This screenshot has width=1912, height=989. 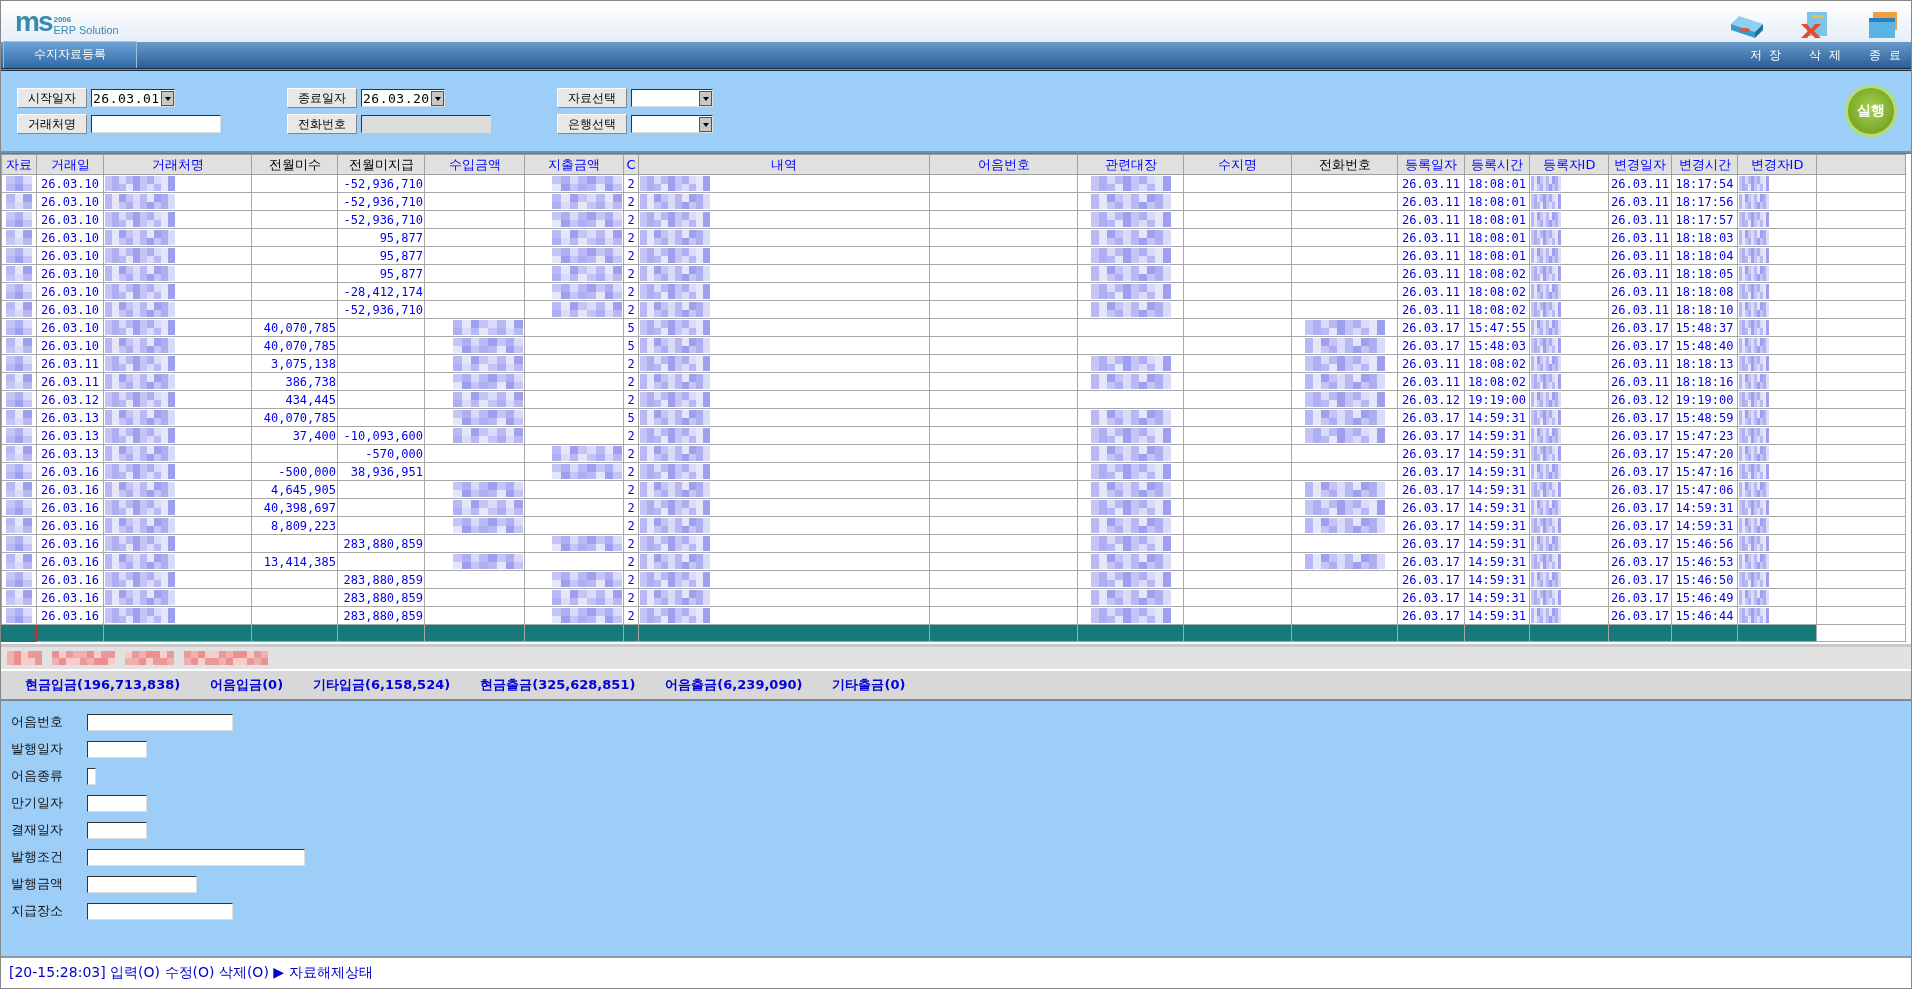 What do you see at coordinates (558, 685) in the screenshot?
I see `total-label: 현금출금(325,628,851)` at bounding box center [558, 685].